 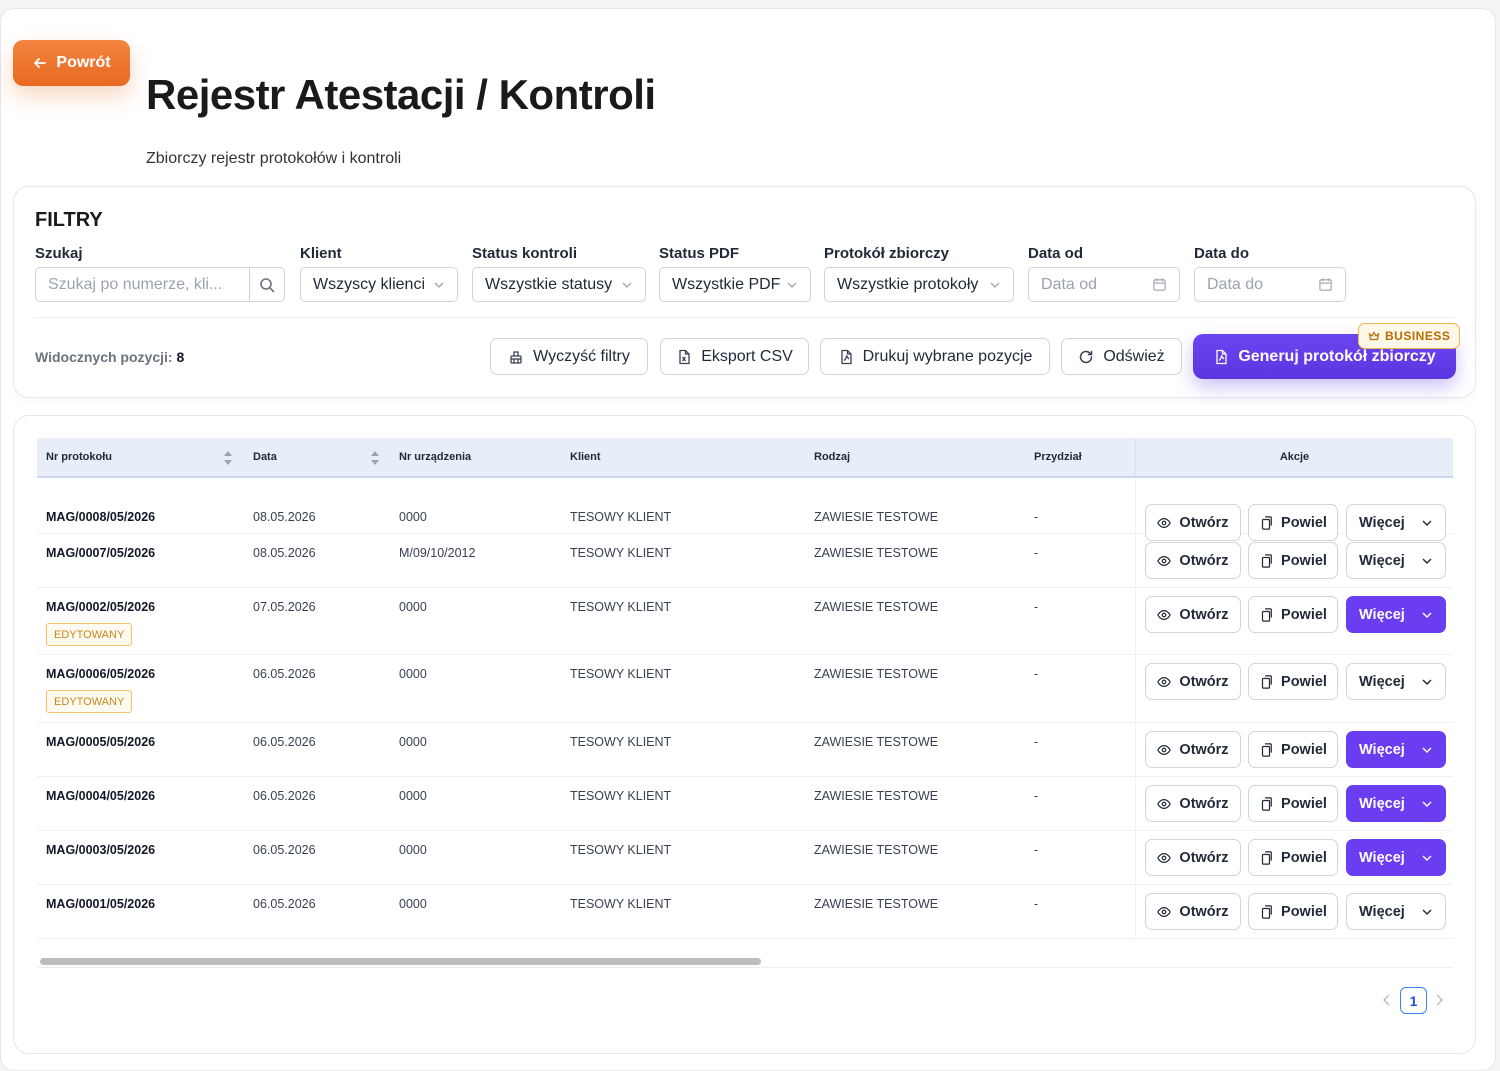 I want to click on cell-nr: MAG/0007/05/2026, so click(x=101, y=553).